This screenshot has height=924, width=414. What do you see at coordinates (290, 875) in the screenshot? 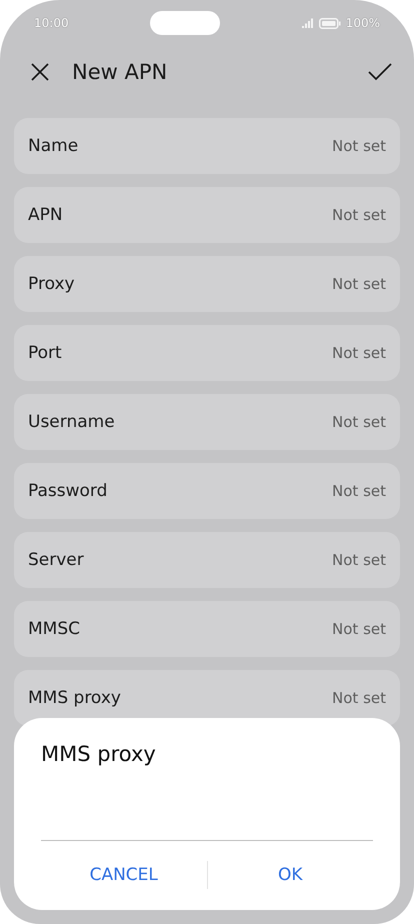
I see `dialog-button: OK` at bounding box center [290, 875].